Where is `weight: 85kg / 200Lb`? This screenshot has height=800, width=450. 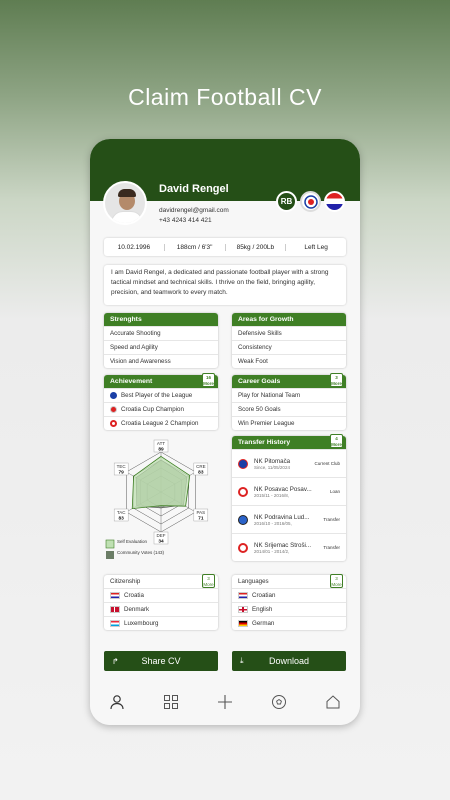
weight: 85kg / 200Lb is located at coordinates (256, 247).